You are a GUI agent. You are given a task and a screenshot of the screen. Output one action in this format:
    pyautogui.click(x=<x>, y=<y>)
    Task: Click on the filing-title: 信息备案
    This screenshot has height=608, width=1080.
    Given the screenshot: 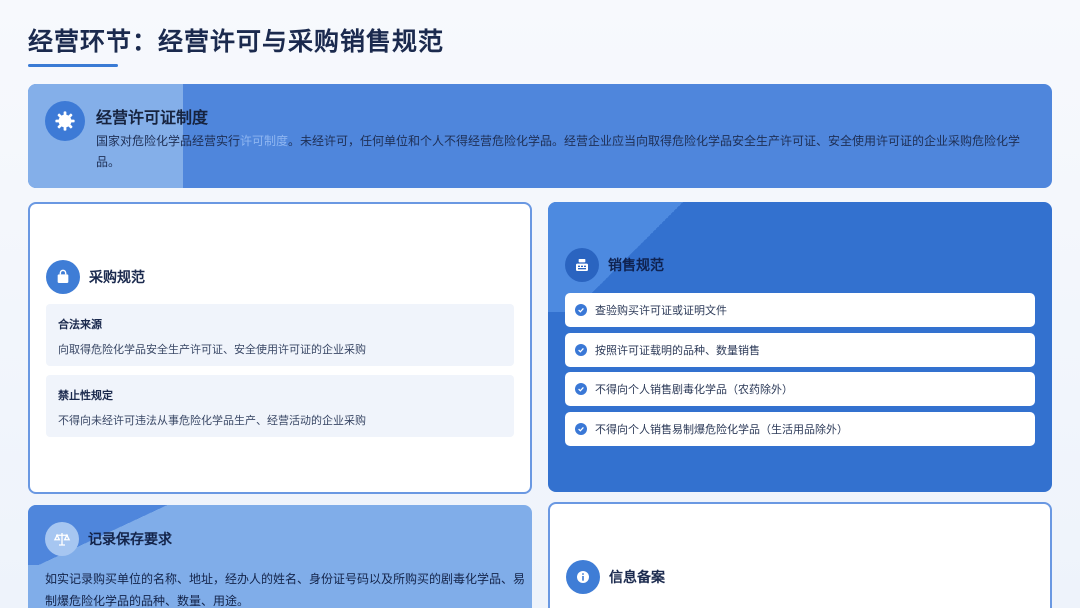 What is the action you would take?
    pyautogui.click(x=637, y=578)
    